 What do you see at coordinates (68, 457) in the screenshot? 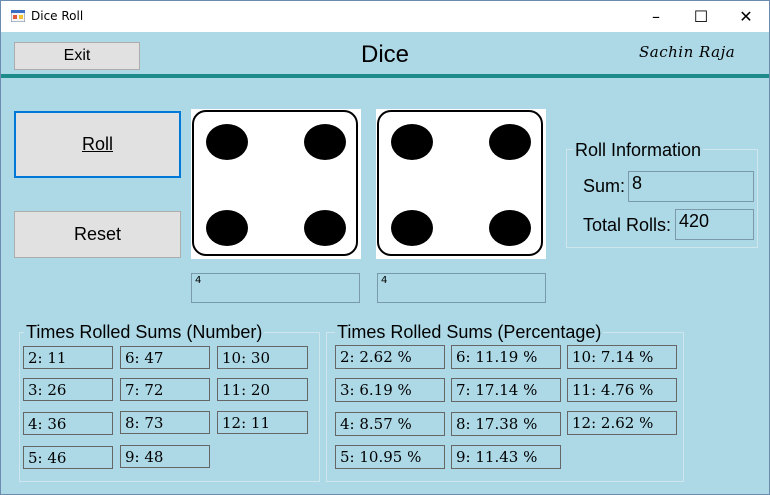
I see `sum-count-cell: 5: 46` at bounding box center [68, 457].